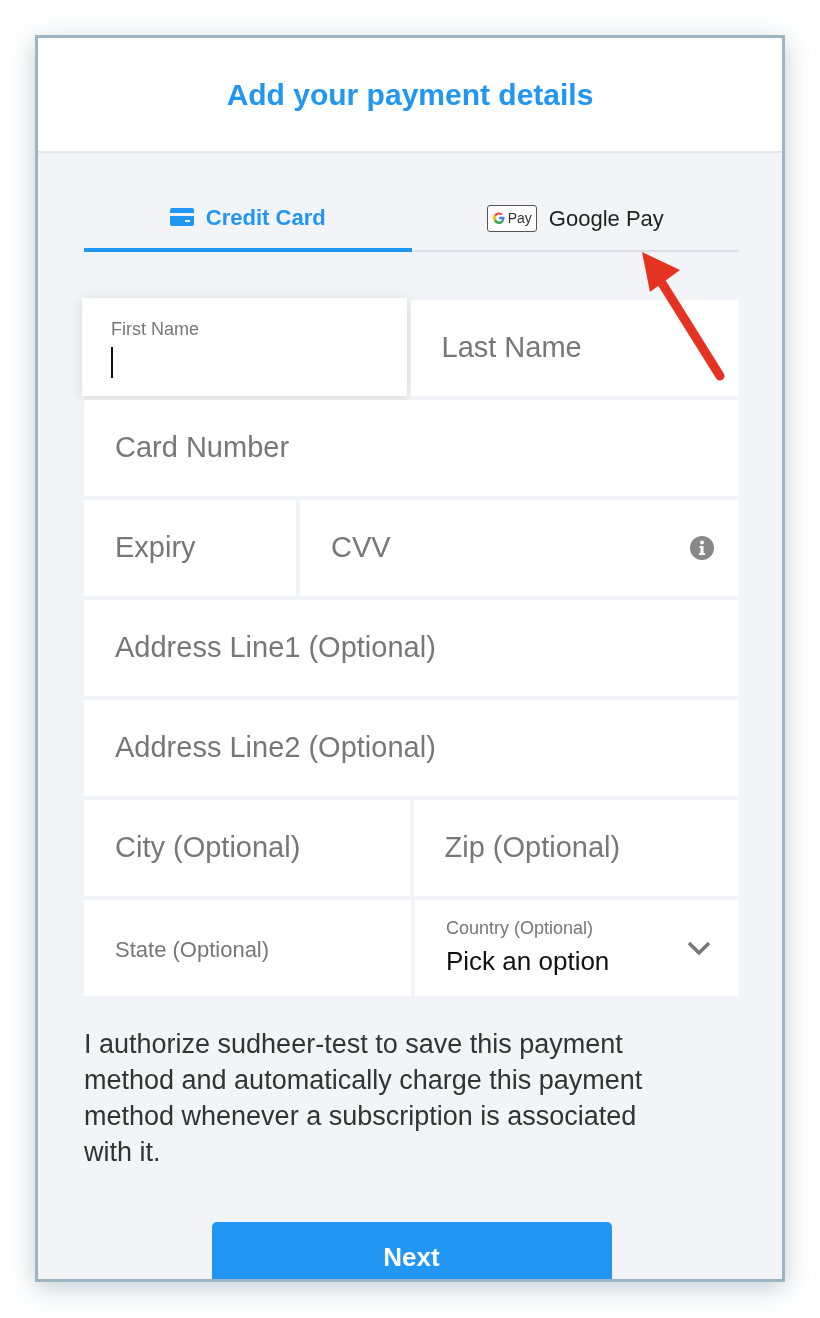 This screenshot has height=1318, width=820. What do you see at coordinates (411, 648) in the screenshot?
I see `input-field: Address Line1 (Optional)` at bounding box center [411, 648].